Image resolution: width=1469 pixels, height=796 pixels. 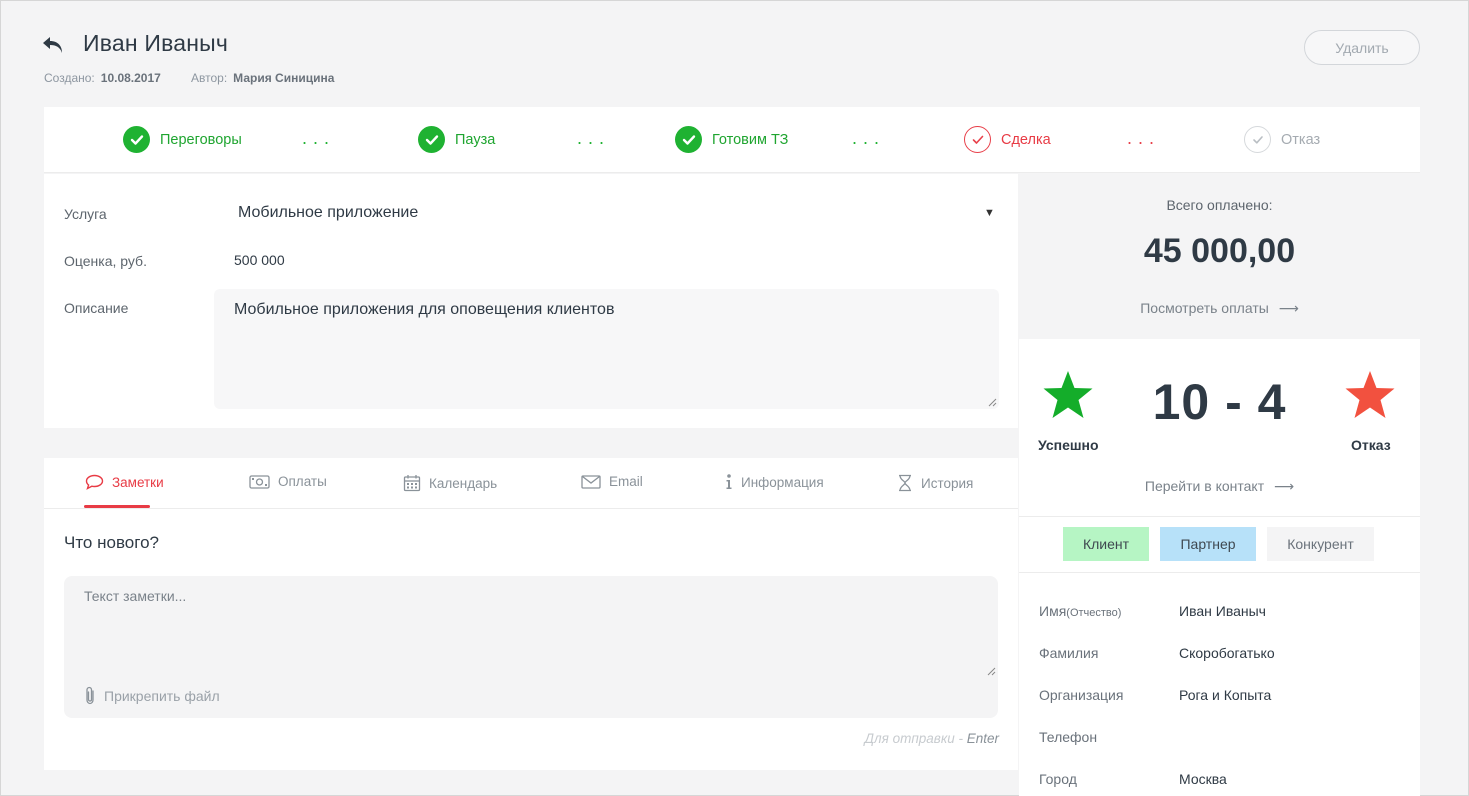 What do you see at coordinates (1225, 695) in the screenshot?
I see `organization-value: Рога и Копыта` at bounding box center [1225, 695].